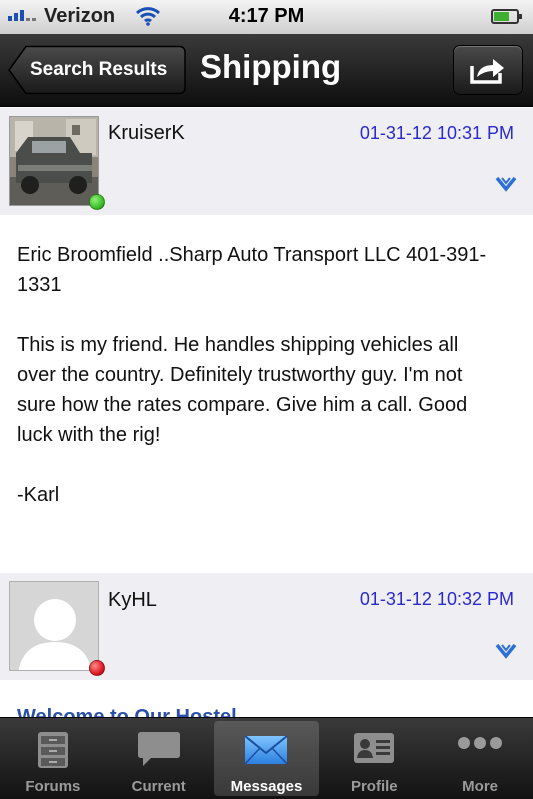 This screenshot has width=533, height=799. Describe the element at coordinates (436, 599) in the screenshot. I see `post-date: 01-31-12 10:32 PM` at that location.